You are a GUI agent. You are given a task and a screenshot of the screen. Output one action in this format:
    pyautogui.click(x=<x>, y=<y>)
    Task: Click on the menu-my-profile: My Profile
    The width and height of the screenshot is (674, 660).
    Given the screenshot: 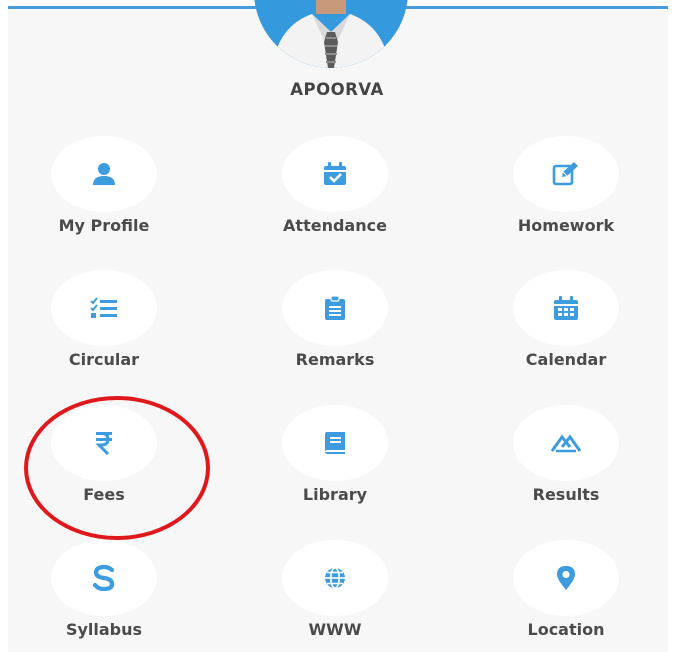 What is the action you would take?
    pyautogui.click(x=104, y=196)
    